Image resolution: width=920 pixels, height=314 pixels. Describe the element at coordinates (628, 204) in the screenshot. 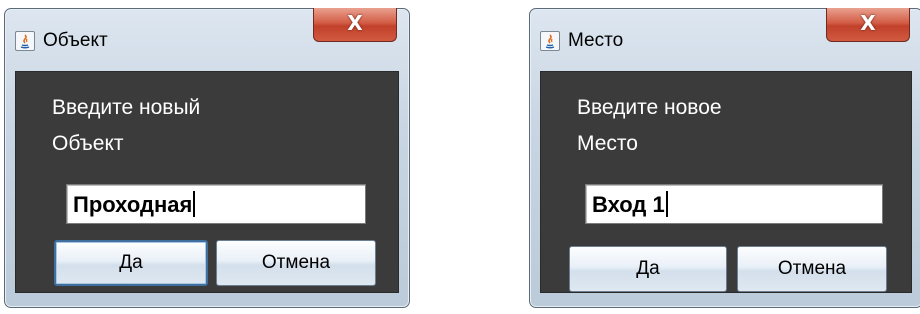

I see `input-value: Вход 1` at that location.